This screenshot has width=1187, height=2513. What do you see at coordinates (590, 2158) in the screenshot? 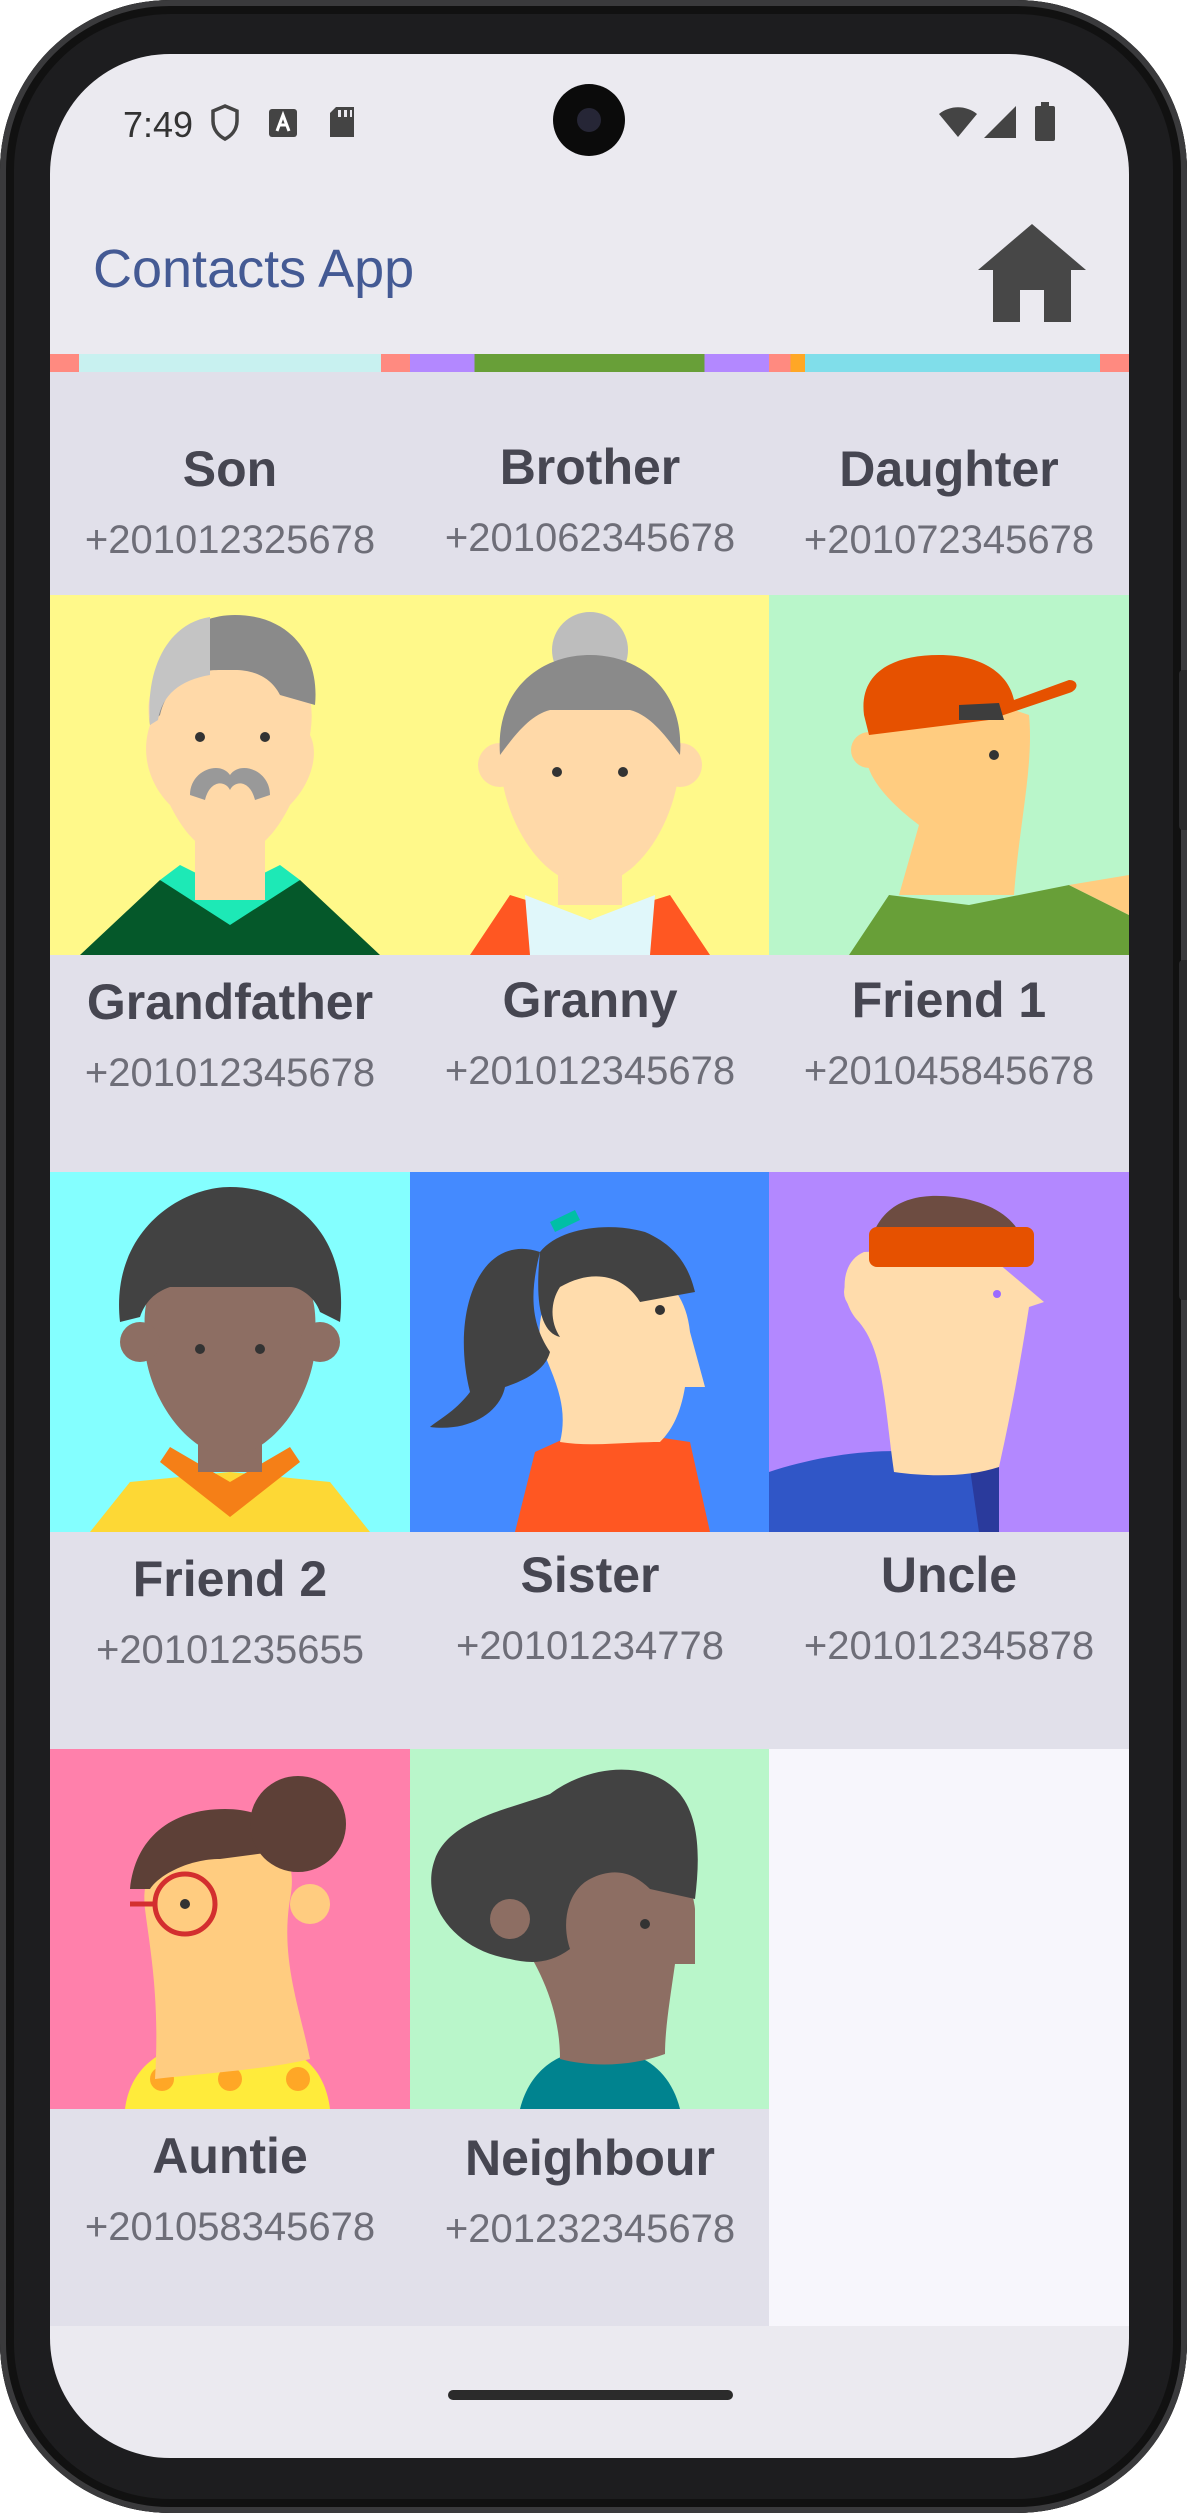
I see `contact-name: Neighbour` at bounding box center [590, 2158].